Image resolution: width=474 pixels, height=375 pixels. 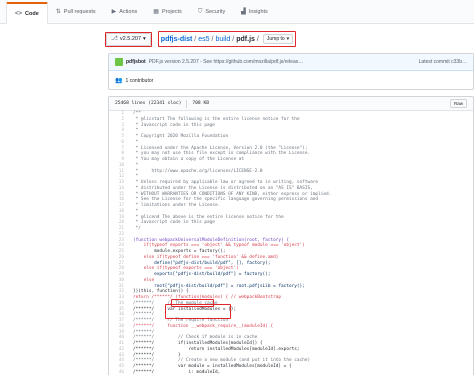 I want to click on tab-pull-requests: ⇅ Pull requests, so click(x=76, y=12).